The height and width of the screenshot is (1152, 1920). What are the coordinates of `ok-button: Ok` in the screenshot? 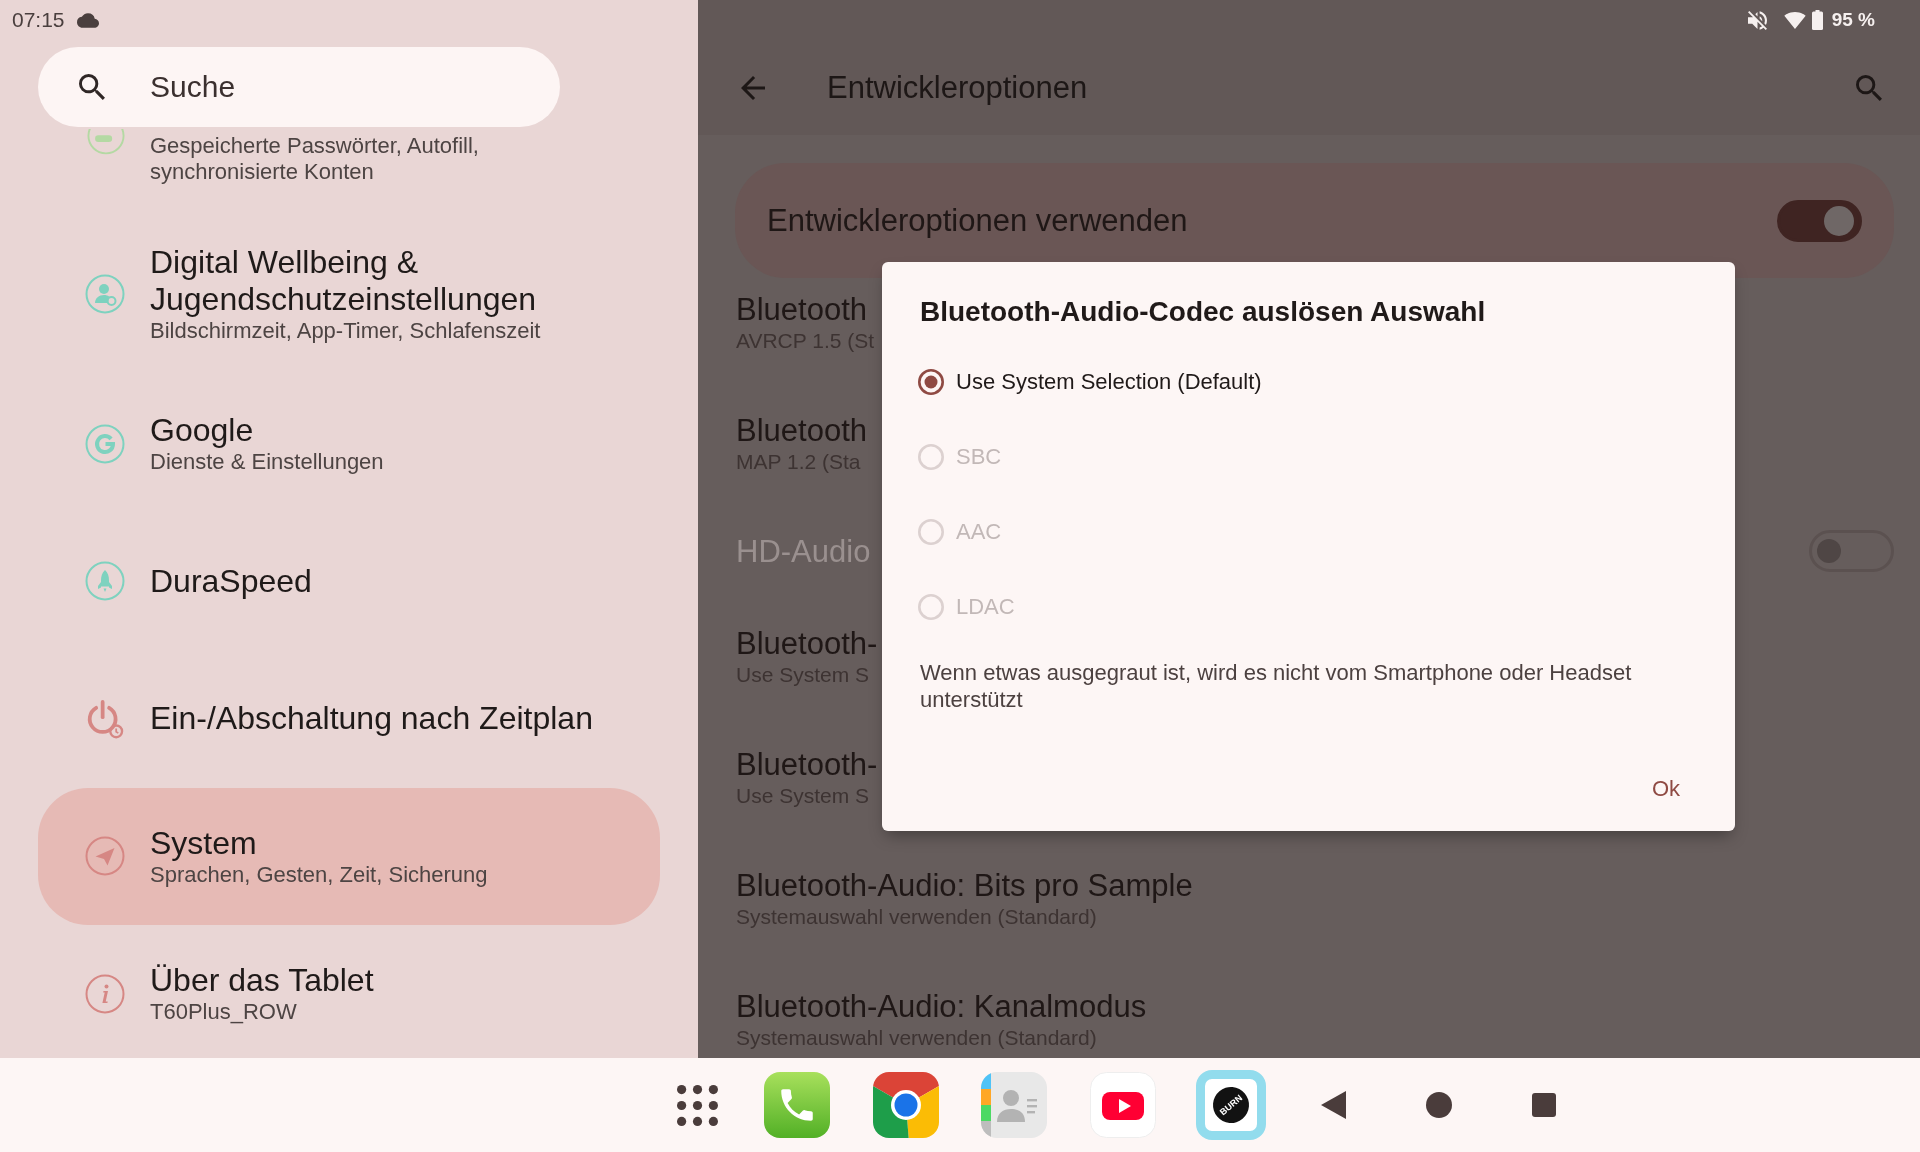 It's located at (1665, 789).